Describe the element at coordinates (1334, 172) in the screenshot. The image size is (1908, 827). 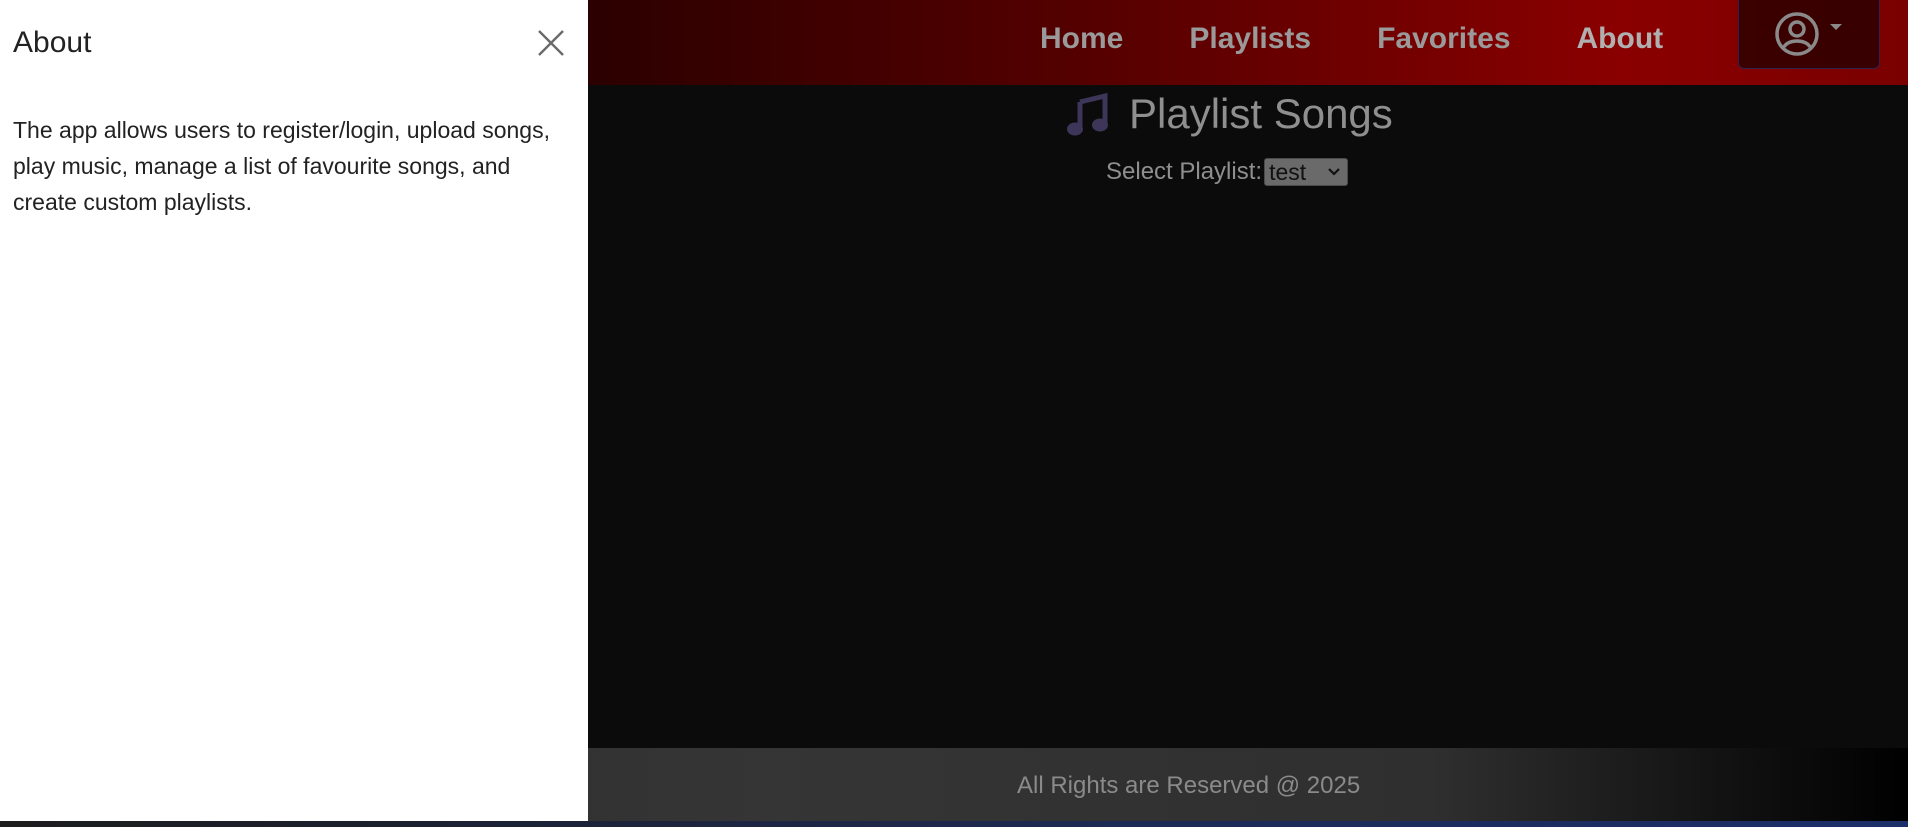
I see `chevron-down-icon` at that location.